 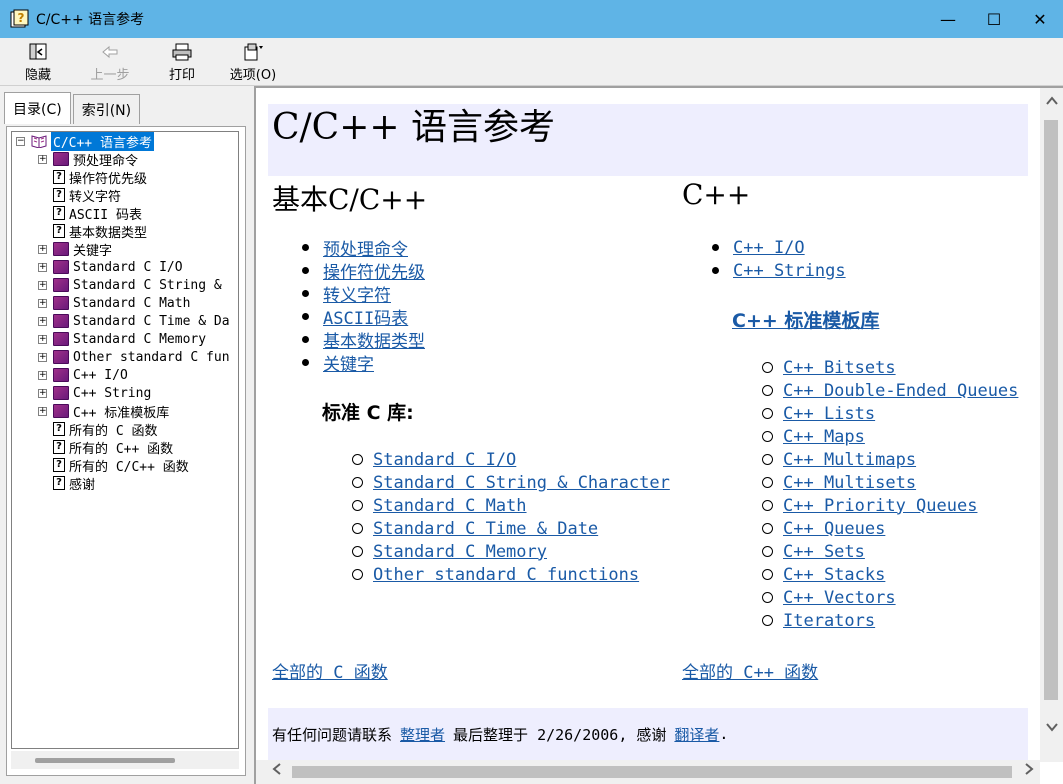 I want to click on all-cpp-functions-link: 全部的 C++ 函数, so click(x=750, y=670).